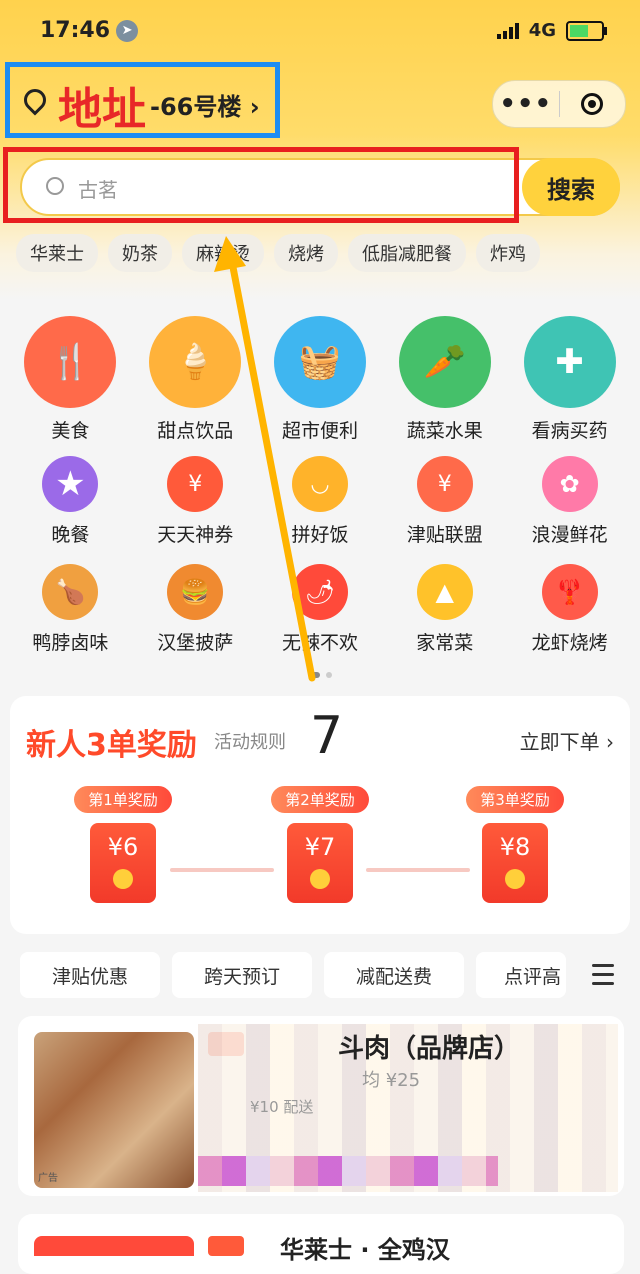  I want to click on chip: 炸鸡, so click(508, 253).